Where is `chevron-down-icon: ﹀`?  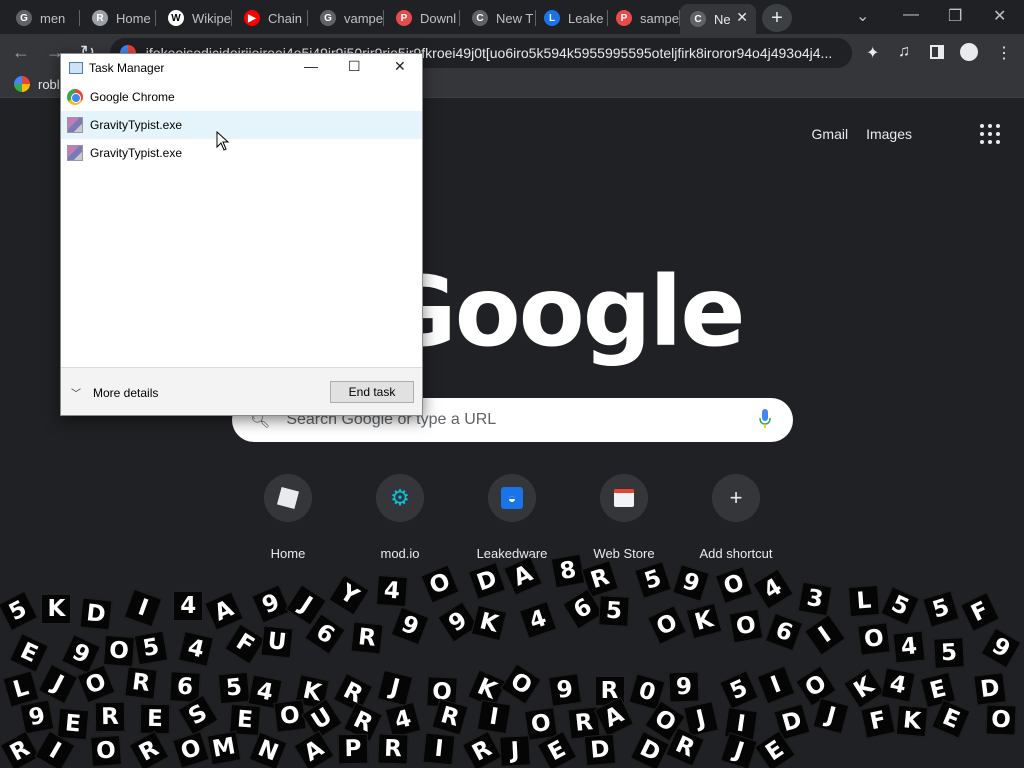 chevron-down-icon: ﹀ is located at coordinates (76, 394).